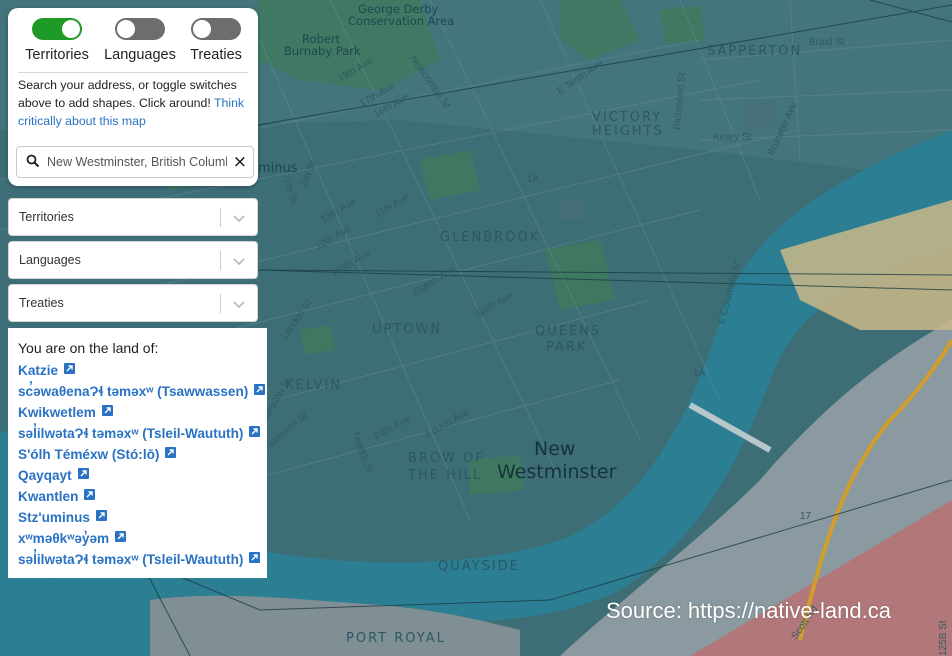  What do you see at coordinates (278, 168) in the screenshot?
I see `svg-text: minus` at bounding box center [278, 168].